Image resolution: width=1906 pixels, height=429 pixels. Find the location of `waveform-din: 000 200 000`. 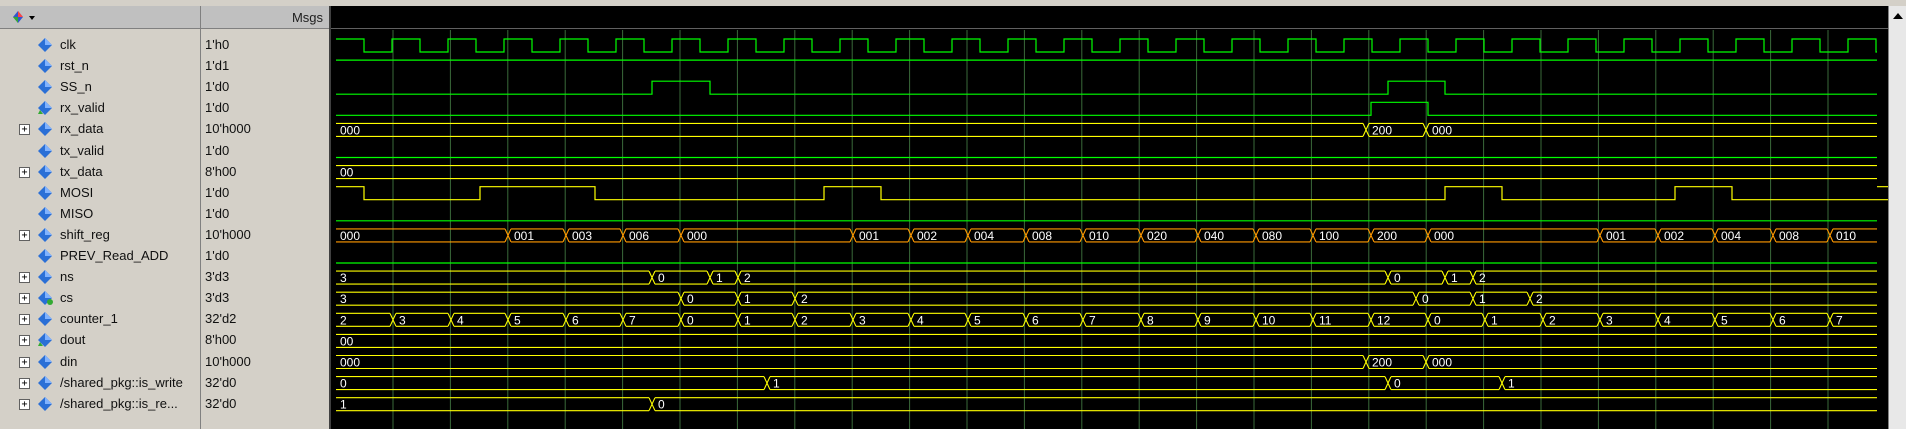

waveform-din: 000 200 000 is located at coordinates (1106, 362).